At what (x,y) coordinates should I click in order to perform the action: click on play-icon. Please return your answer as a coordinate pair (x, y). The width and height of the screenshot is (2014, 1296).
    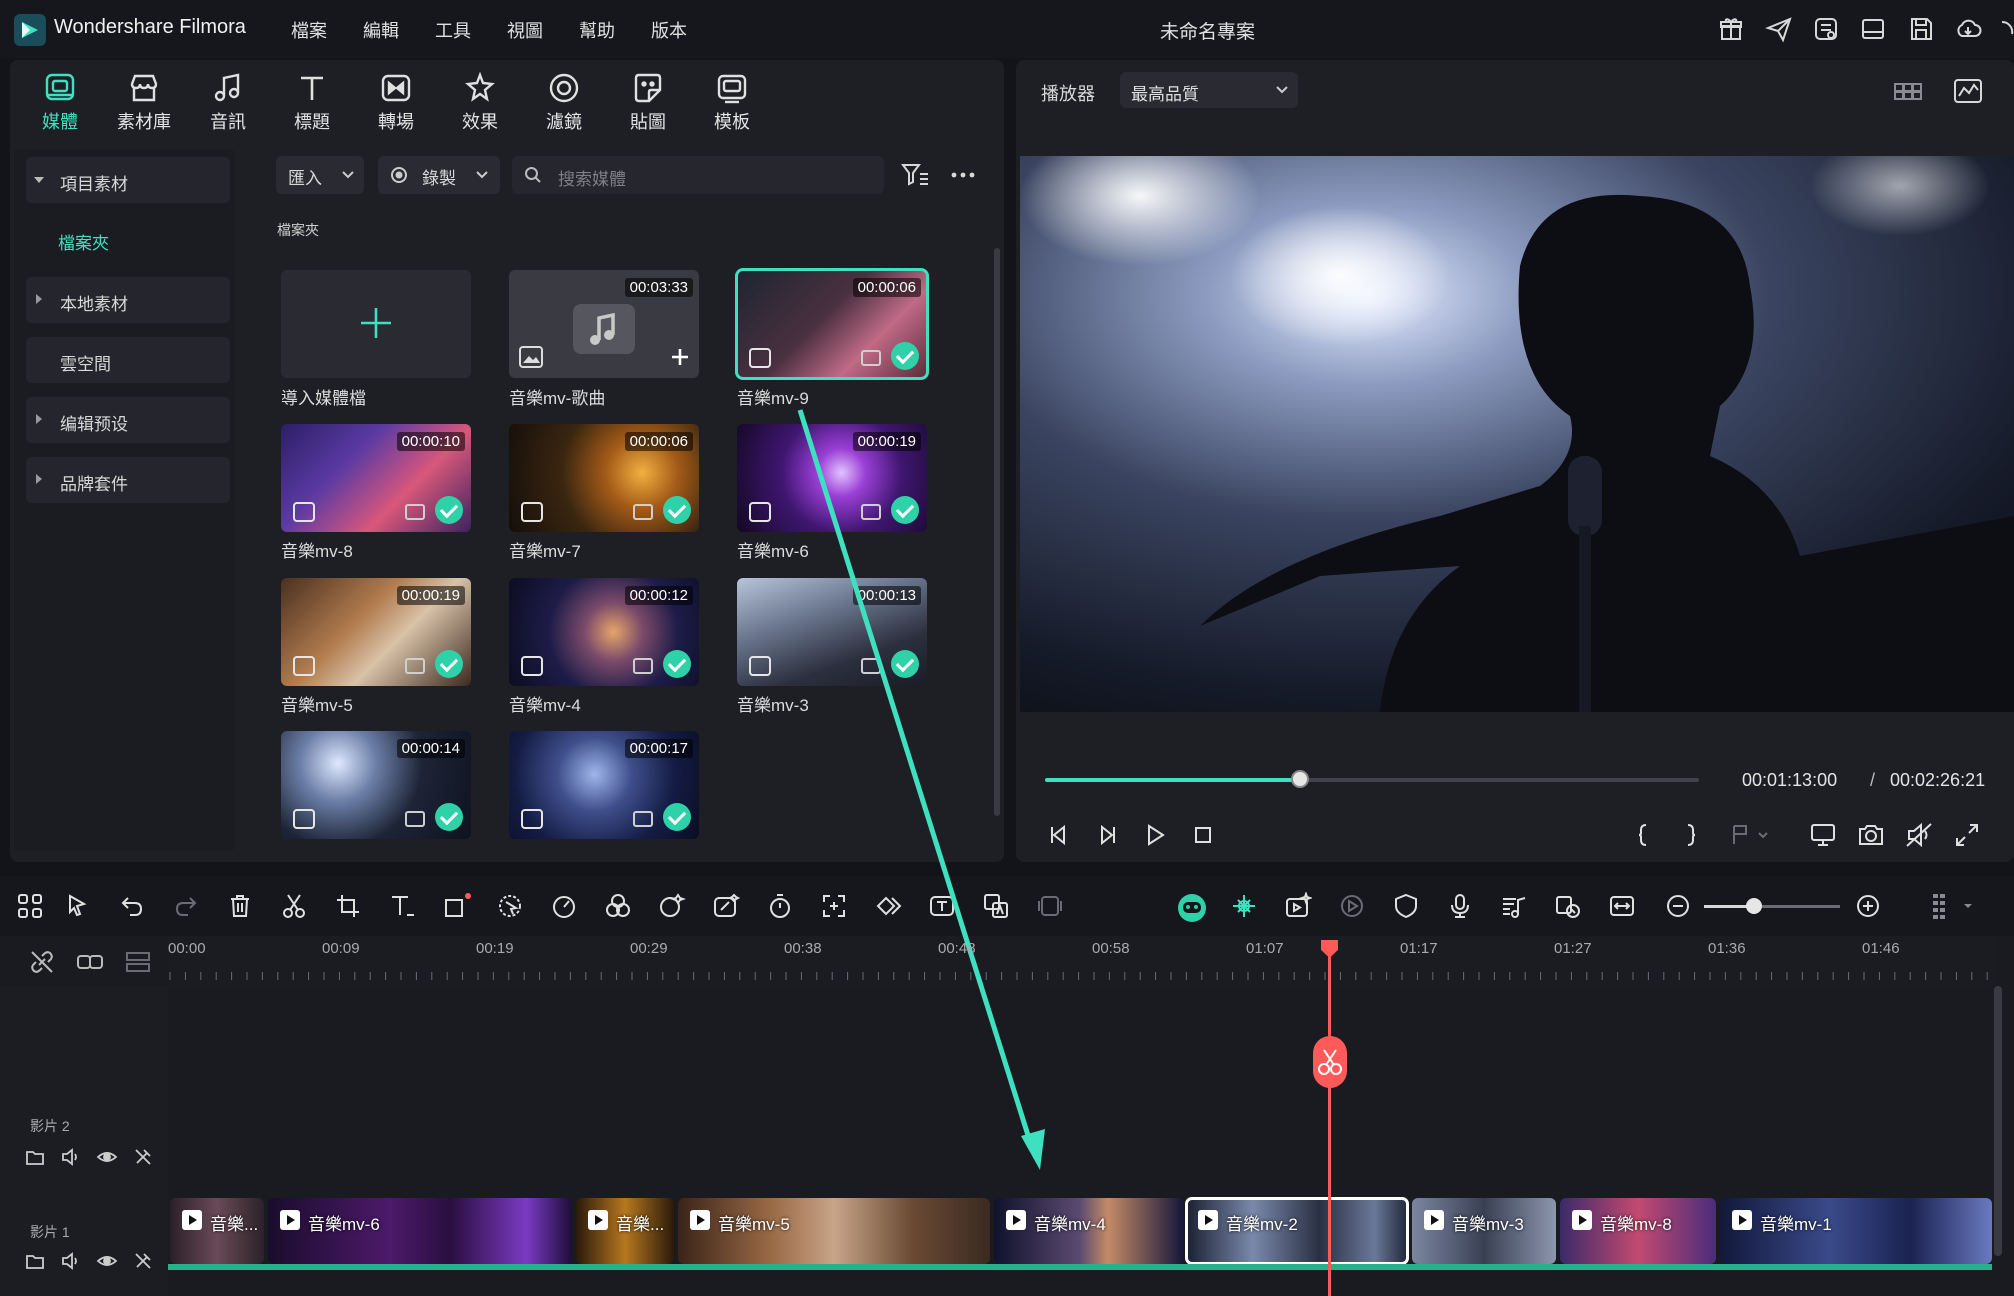
    Looking at the image, I should click on (1155, 835).